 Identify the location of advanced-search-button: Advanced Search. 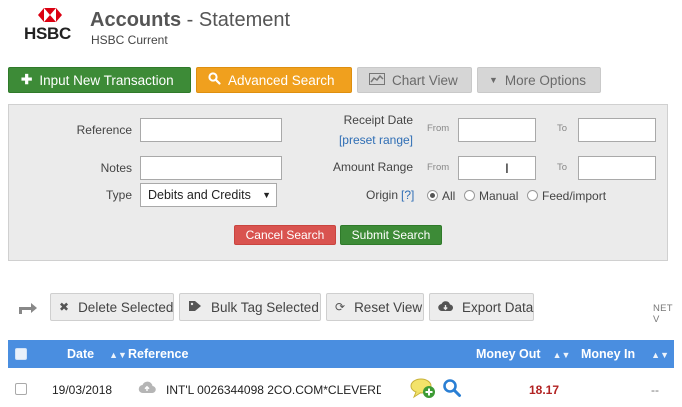
(274, 80).